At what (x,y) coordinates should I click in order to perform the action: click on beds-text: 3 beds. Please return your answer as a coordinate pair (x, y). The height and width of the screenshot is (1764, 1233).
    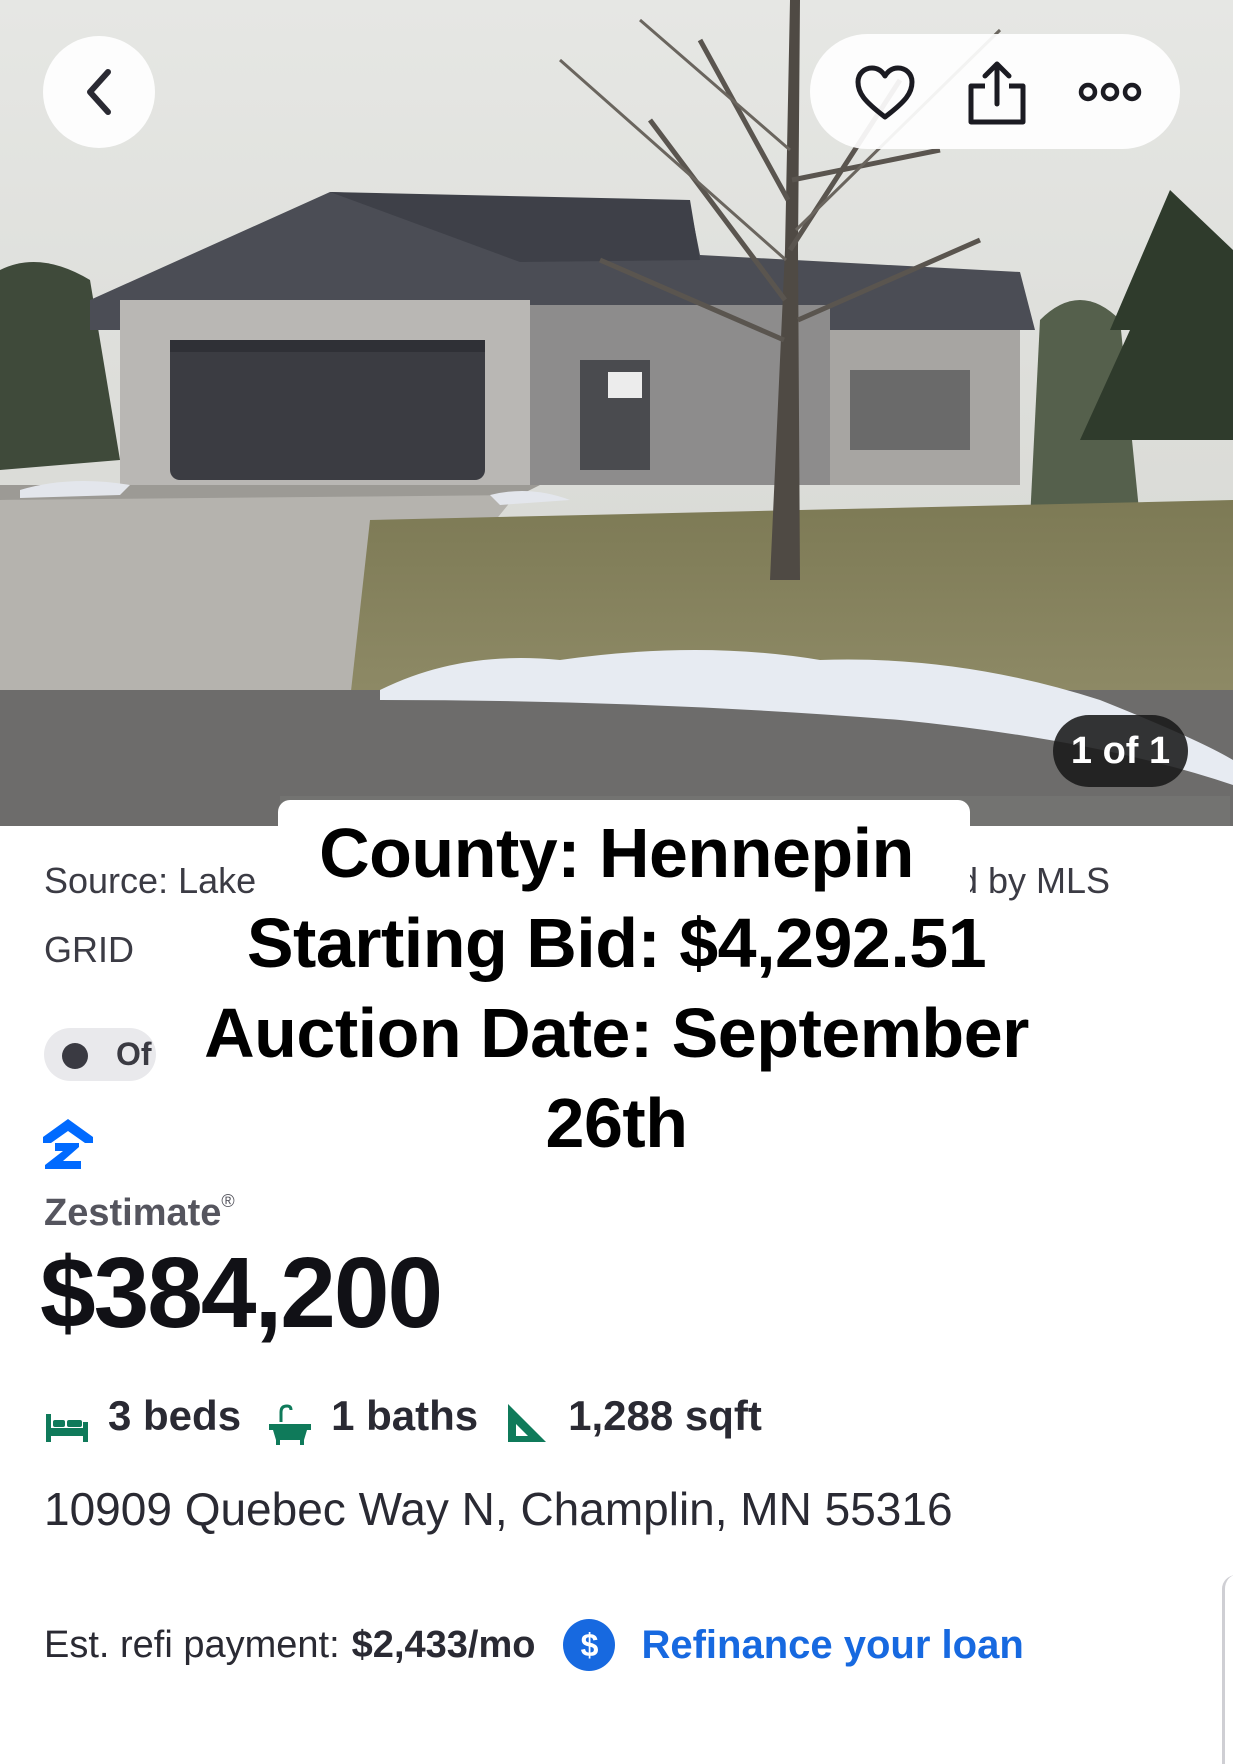
    Looking at the image, I should click on (175, 1415).